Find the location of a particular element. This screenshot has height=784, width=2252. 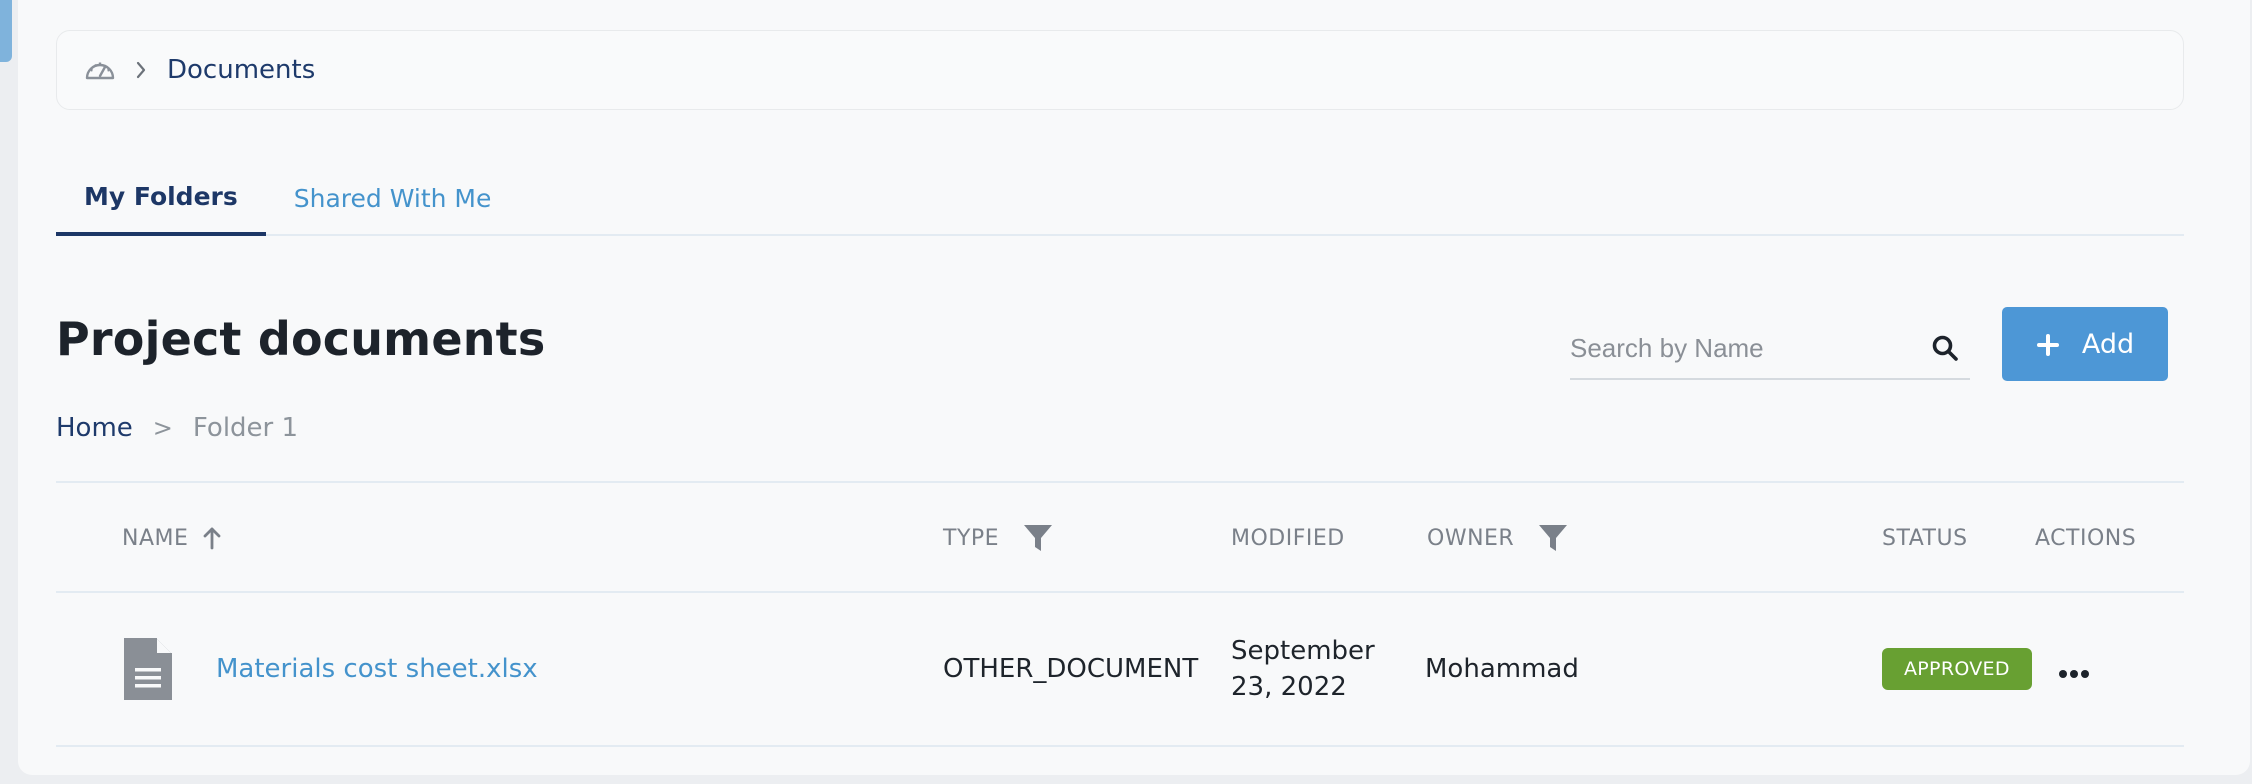

column-modified: MODIFIED is located at coordinates (1288, 538).